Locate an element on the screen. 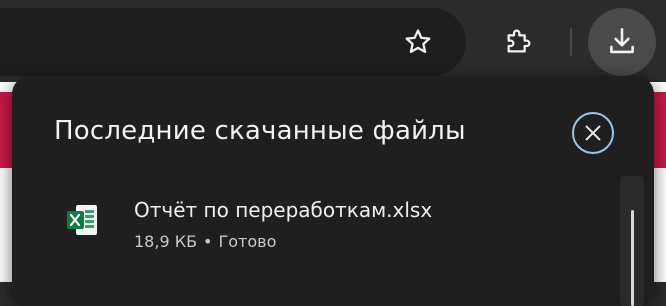 This screenshot has width=666, height=306. toolbar-separator is located at coordinates (571, 42).